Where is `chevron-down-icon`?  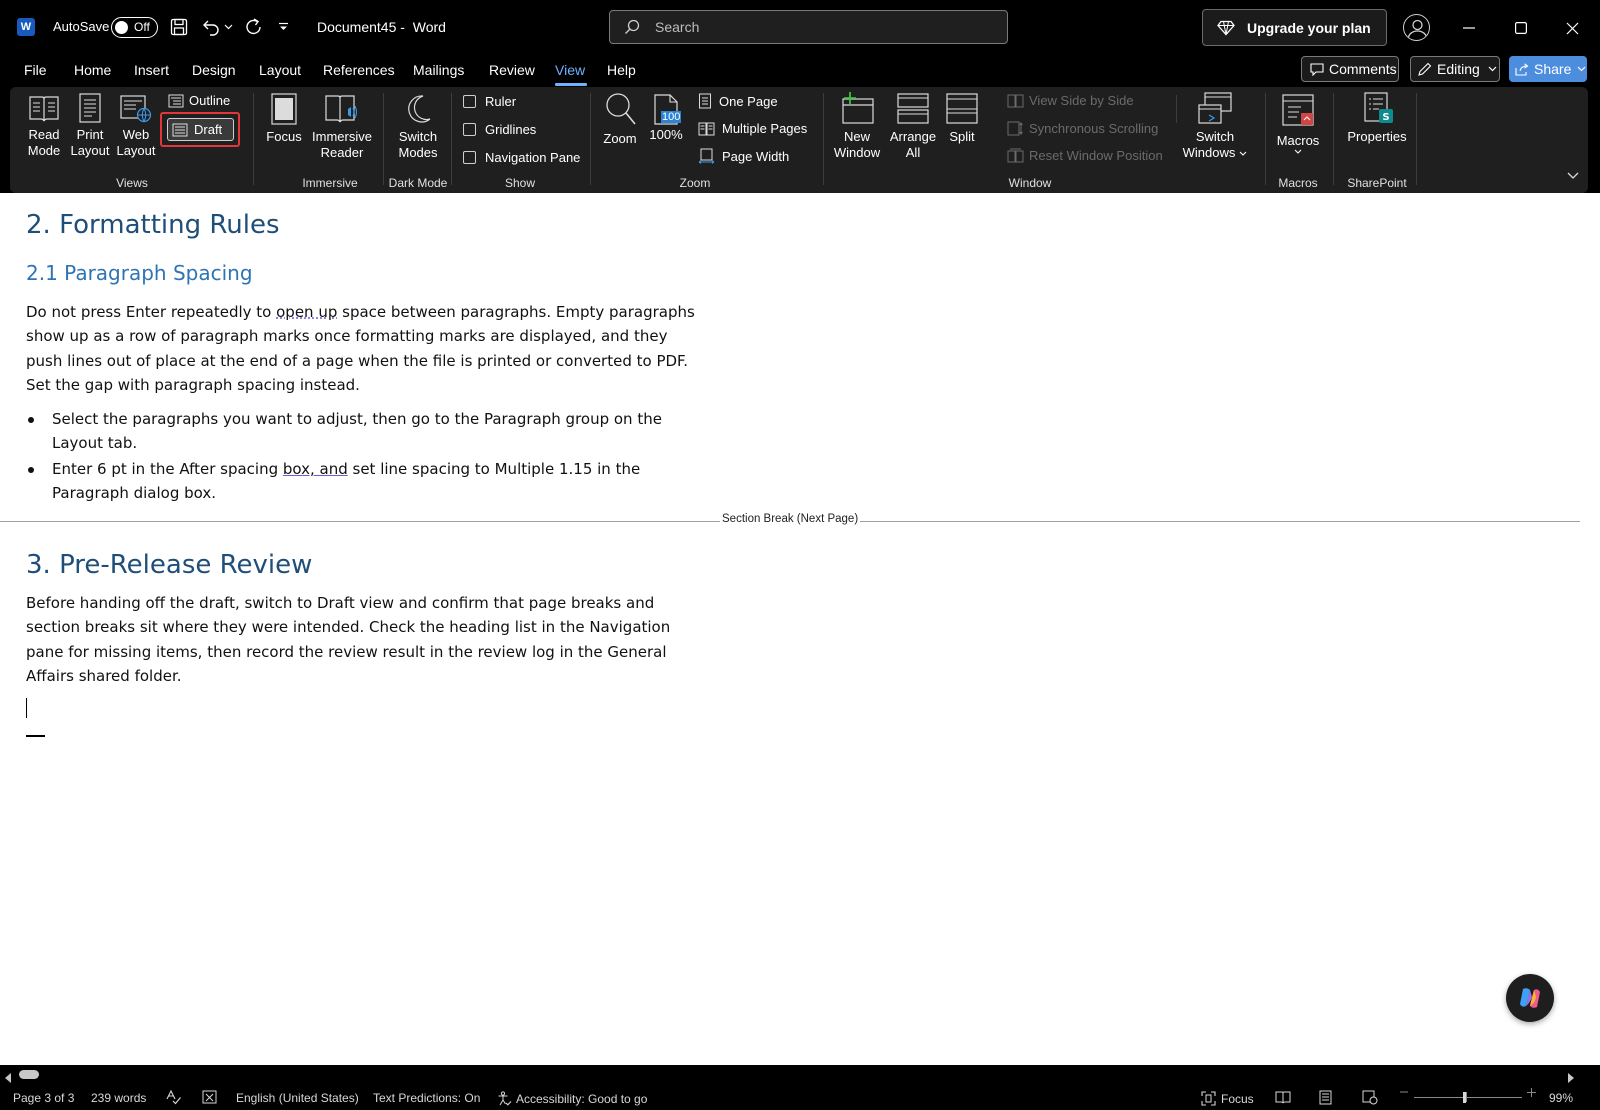 chevron-down-icon is located at coordinates (1492, 69).